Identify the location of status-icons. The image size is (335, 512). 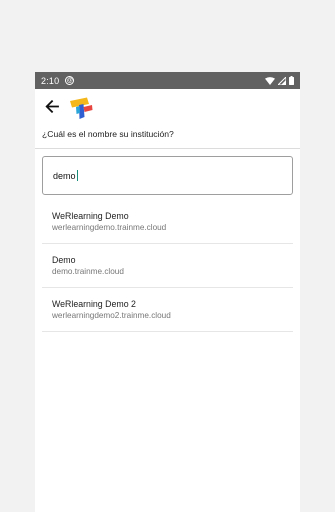
(279, 80).